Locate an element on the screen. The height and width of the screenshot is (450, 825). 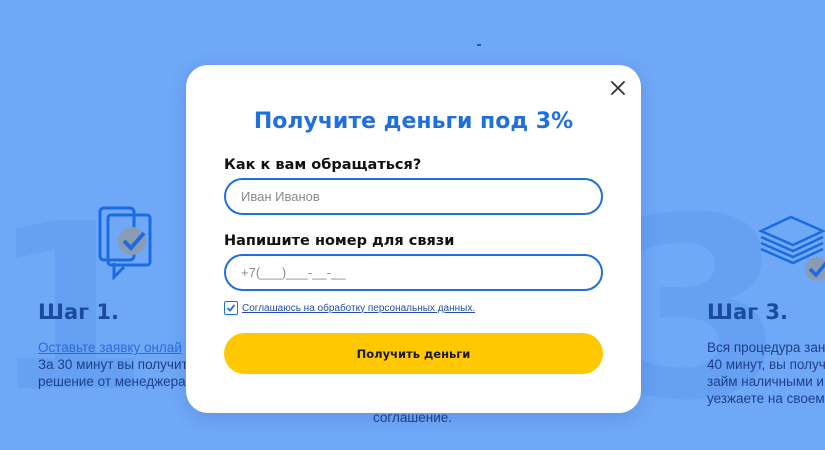
consent-checkbox is located at coordinates (231, 308).